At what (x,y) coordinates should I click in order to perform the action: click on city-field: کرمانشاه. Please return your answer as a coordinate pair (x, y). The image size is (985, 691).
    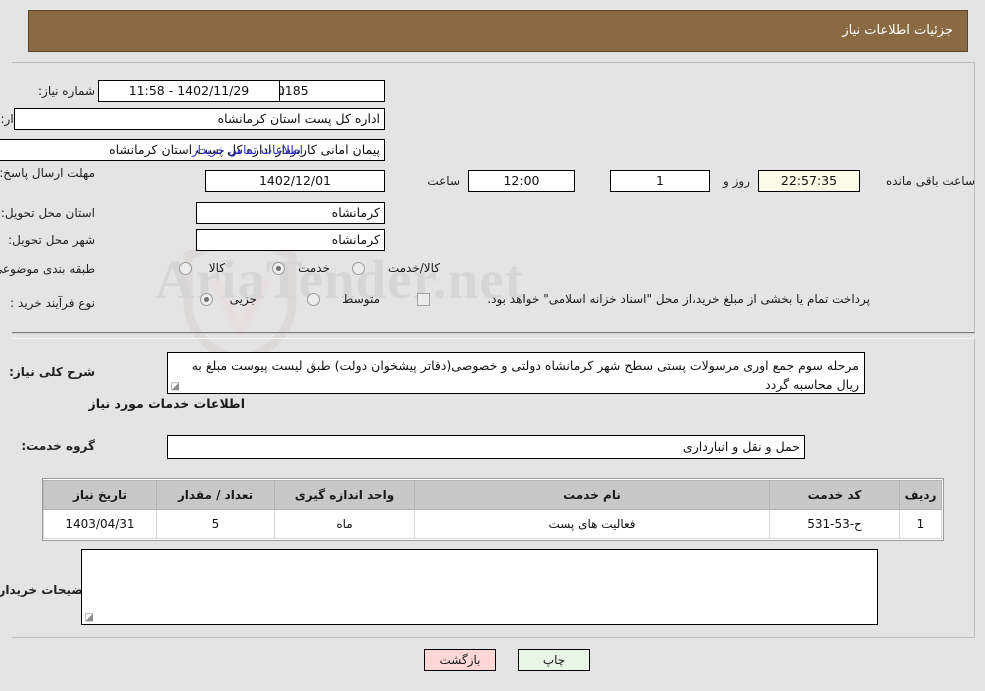
    Looking at the image, I should click on (290, 240).